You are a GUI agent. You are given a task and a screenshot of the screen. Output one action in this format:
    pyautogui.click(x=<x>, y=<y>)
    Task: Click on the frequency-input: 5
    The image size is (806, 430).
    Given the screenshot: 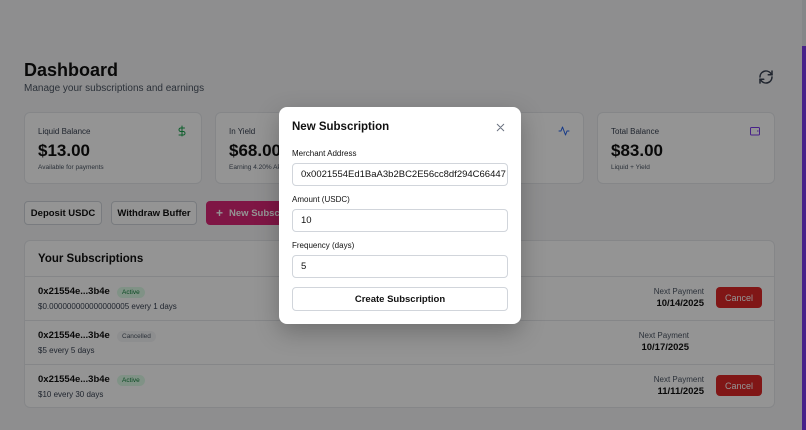 What is the action you would take?
    pyautogui.click(x=400, y=266)
    